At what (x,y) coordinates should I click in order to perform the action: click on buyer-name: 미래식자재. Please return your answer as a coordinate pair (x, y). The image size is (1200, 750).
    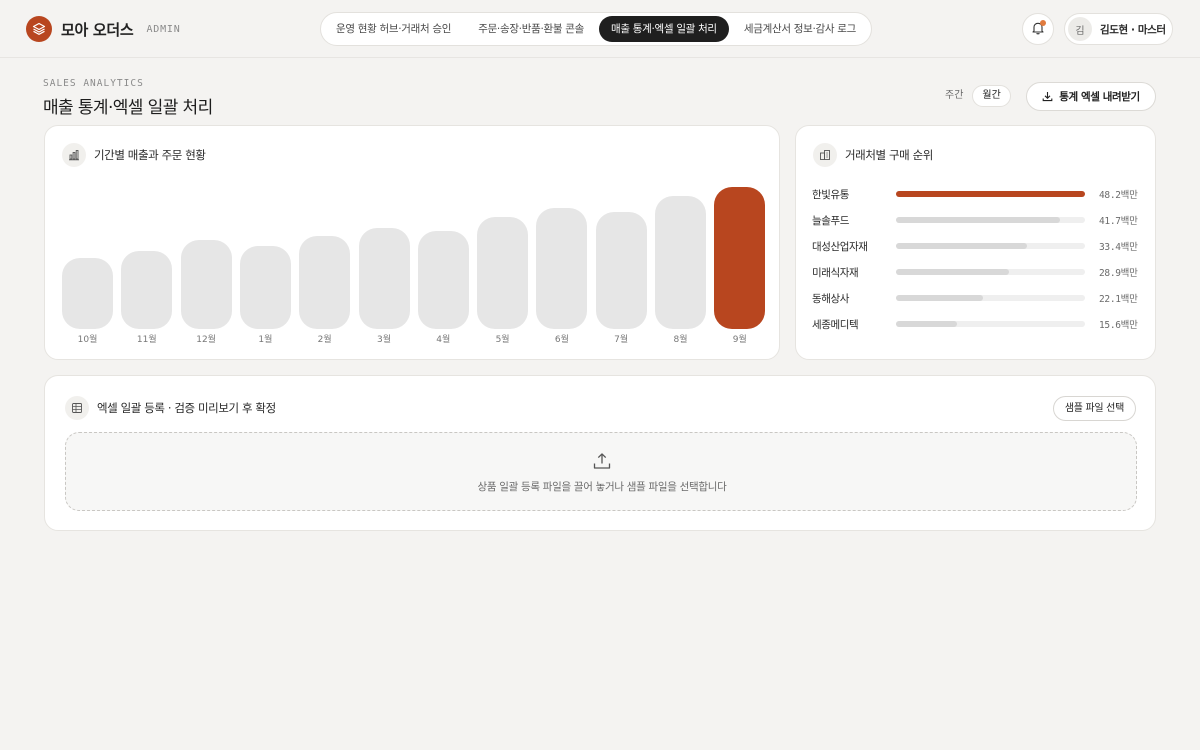
    Looking at the image, I should click on (835, 272).